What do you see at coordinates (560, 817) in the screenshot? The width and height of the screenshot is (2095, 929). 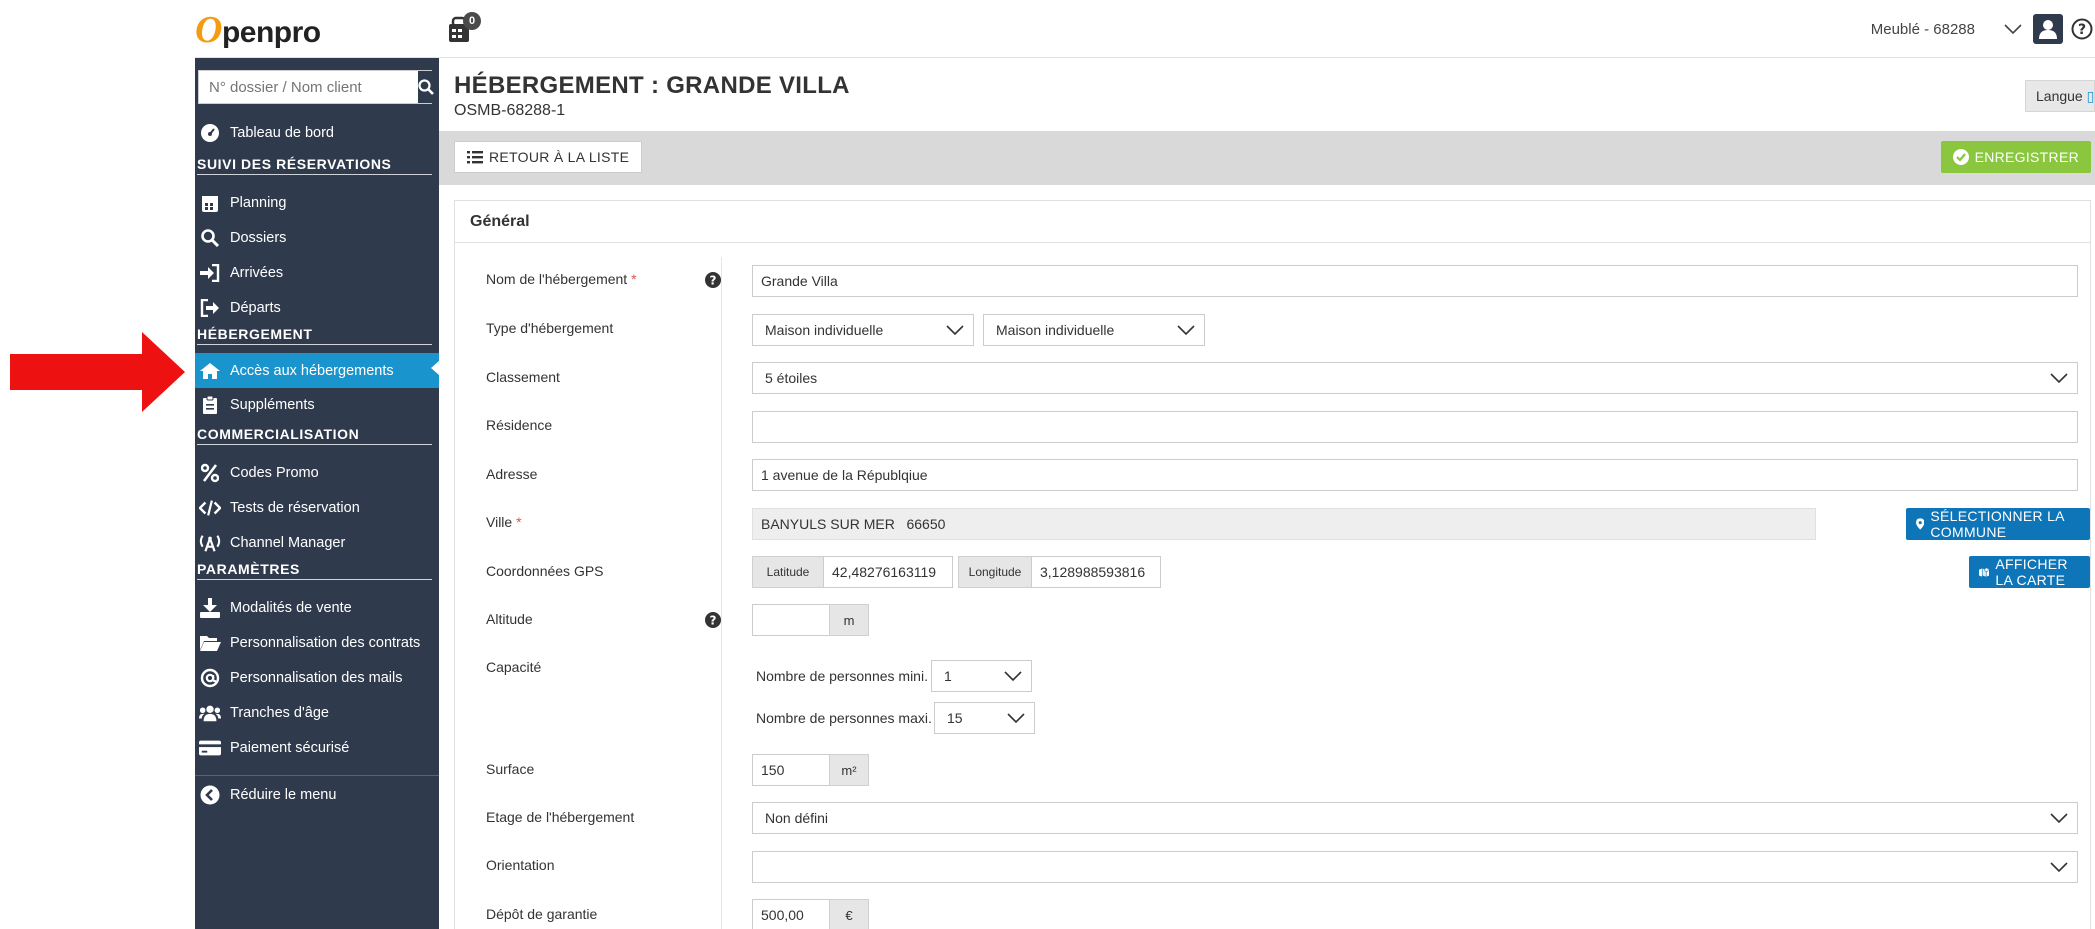 I see `label-etage: Etage de l'hébergement` at bounding box center [560, 817].